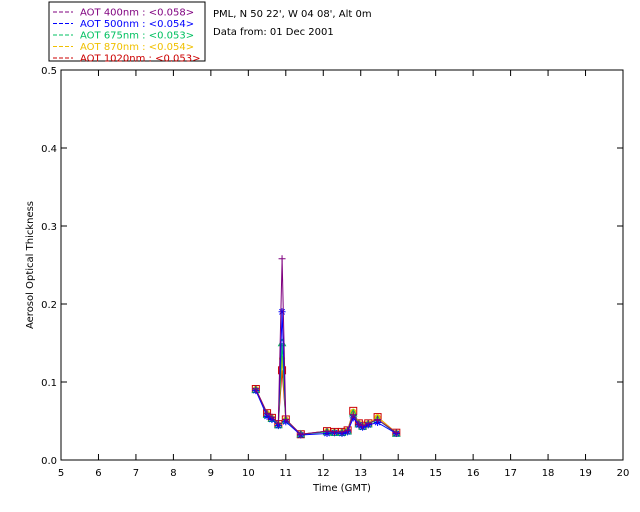  Describe the element at coordinates (98, 473) in the screenshot. I see `x-tick-label: 6` at that location.